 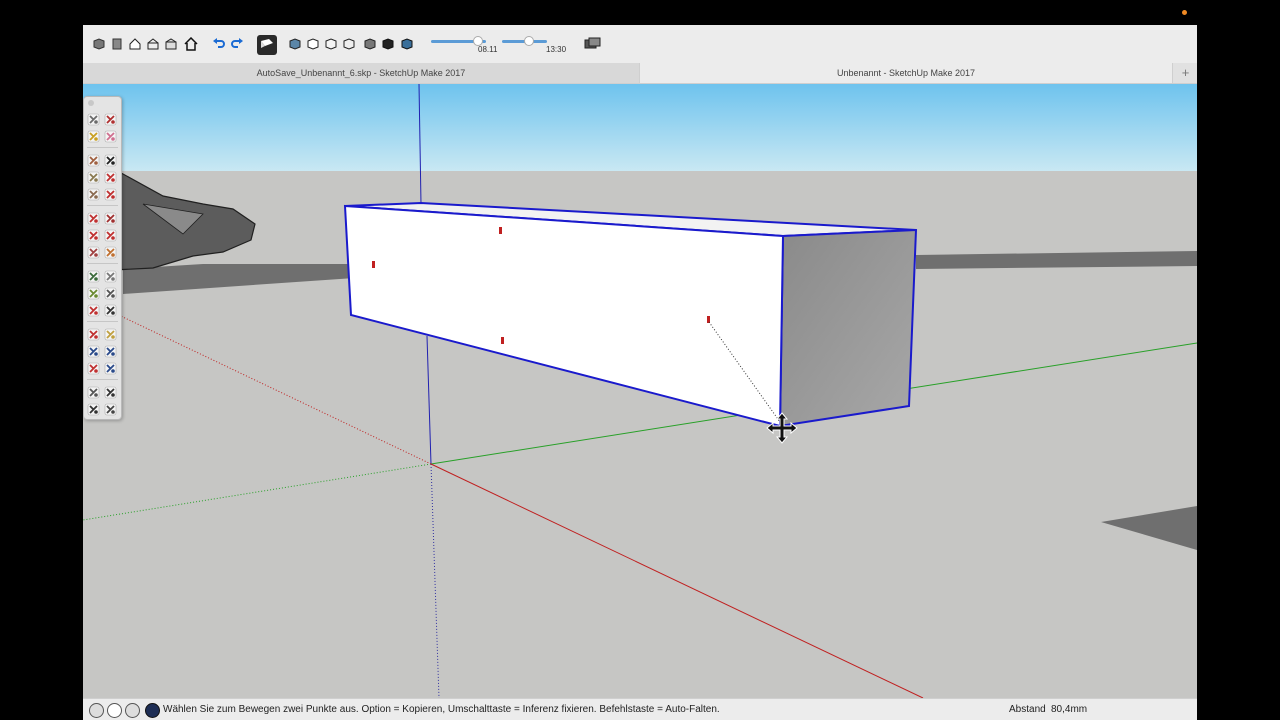 What do you see at coordinates (93, 368) in the screenshot?
I see `zoom-extents-icon` at bounding box center [93, 368].